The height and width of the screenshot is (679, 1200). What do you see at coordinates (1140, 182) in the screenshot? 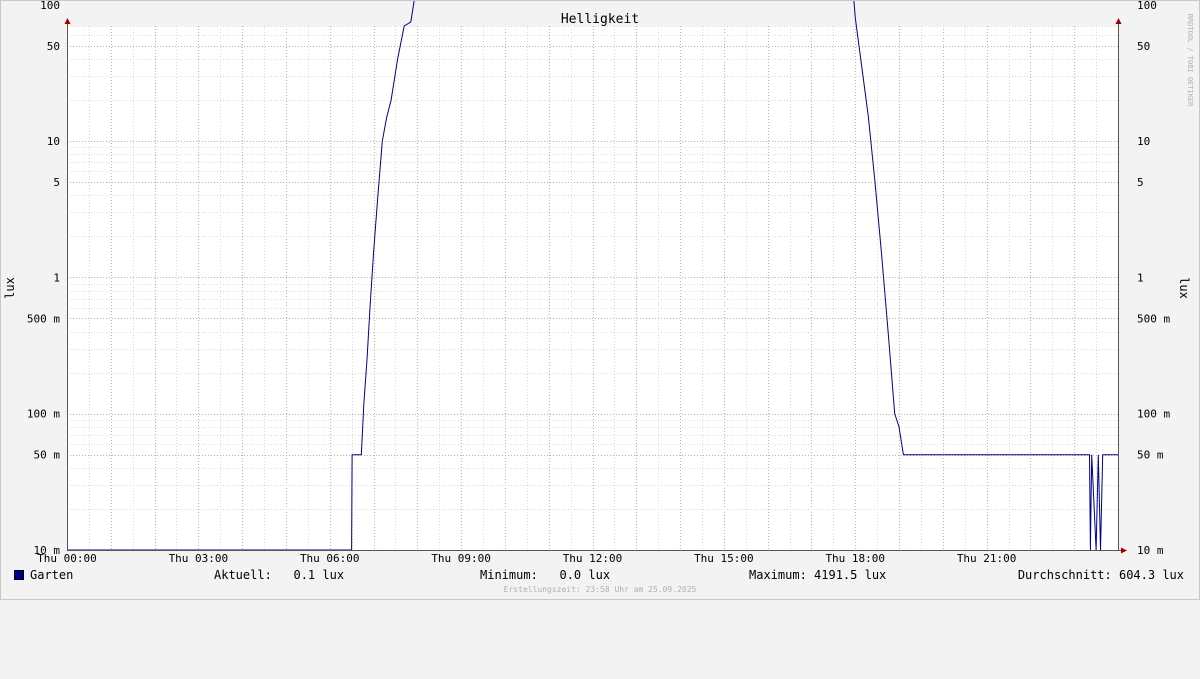
I see `y-tick-label-right: 5` at bounding box center [1140, 182].